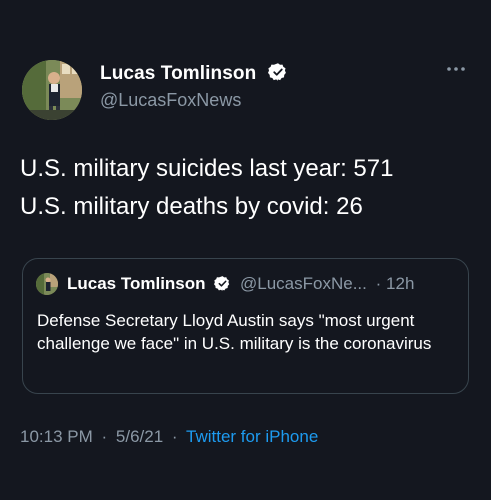 The width and height of the screenshot is (491, 500). Describe the element at coordinates (400, 283) in the screenshot. I see `quoted-tweet-time: 12h` at that location.